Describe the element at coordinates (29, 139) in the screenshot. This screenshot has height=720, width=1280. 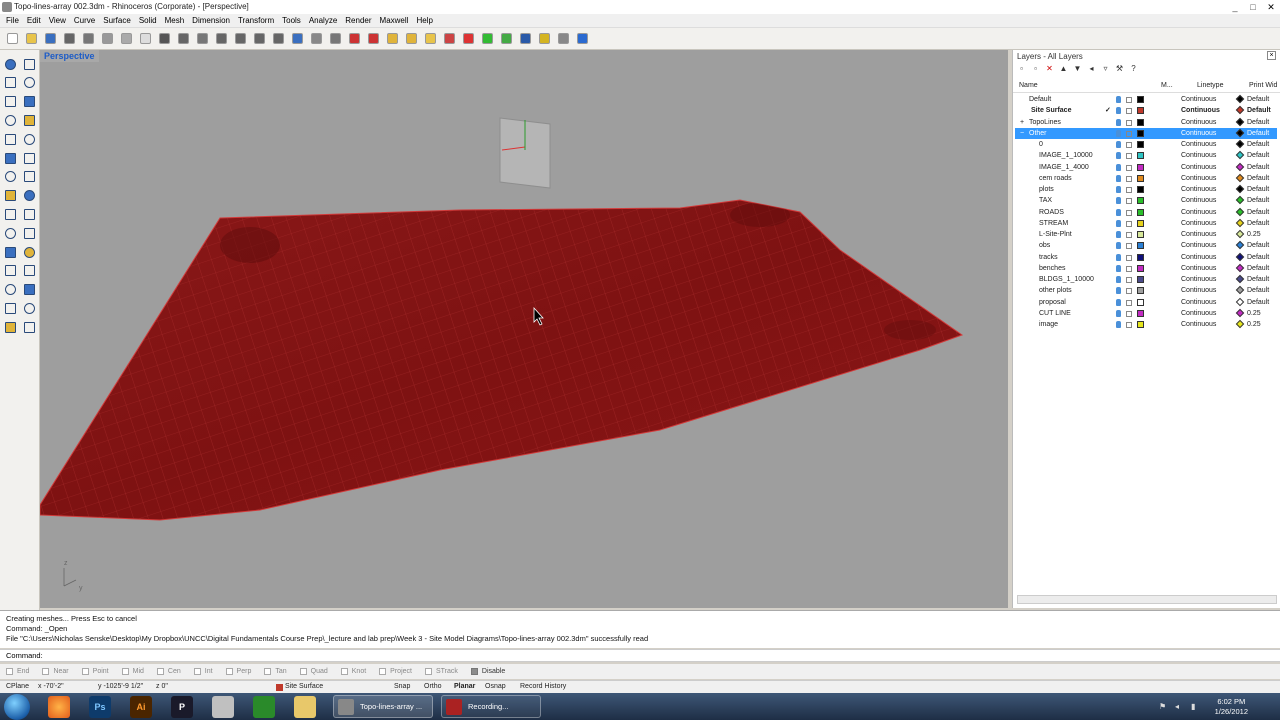
I see `fillet-tool-icon` at that location.